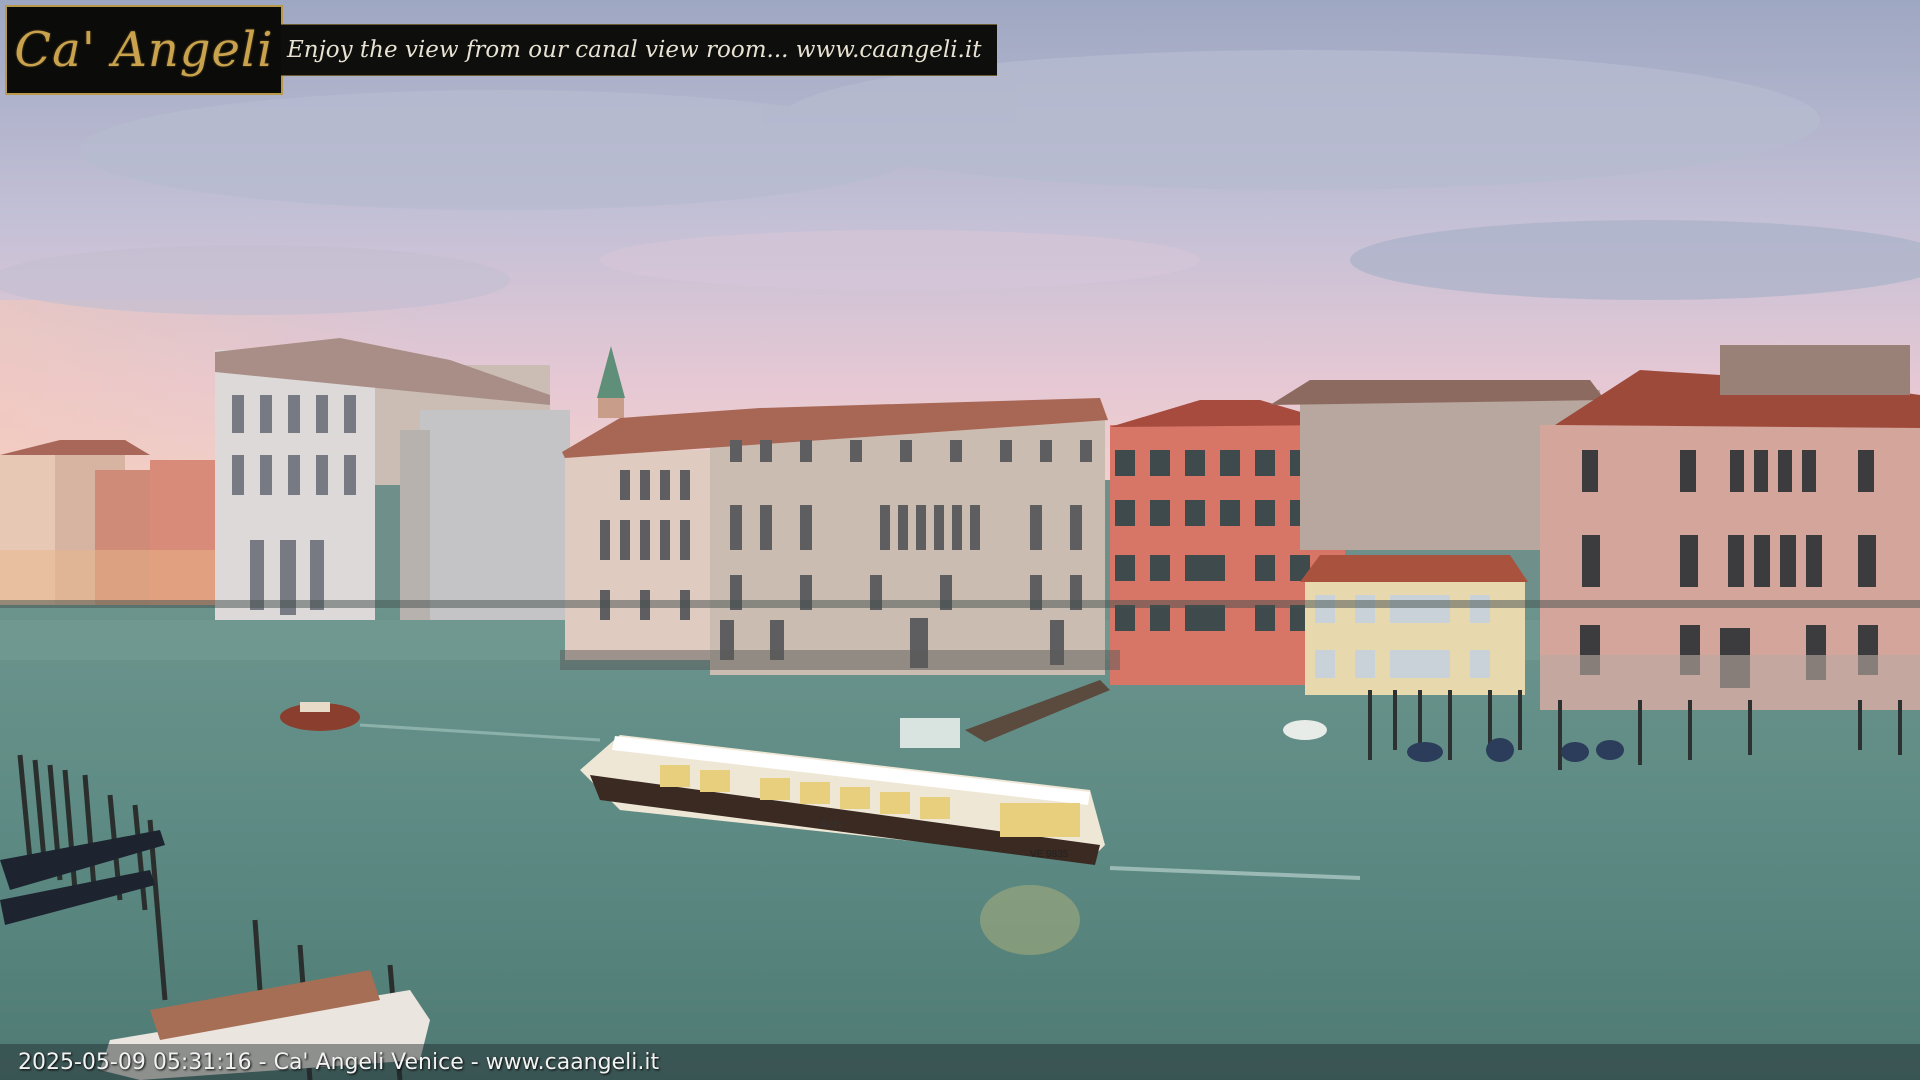 The width and height of the screenshot is (1920, 1080). Describe the element at coordinates (1305, 730) in the screenshot. I see `white-dinghy` at that location.